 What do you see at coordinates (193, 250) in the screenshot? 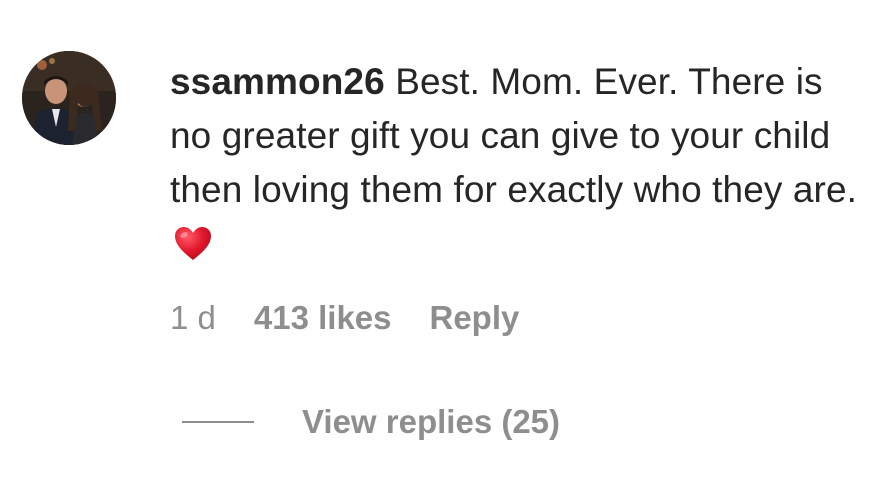
I see `red-heart-icon` at bounding box center [193, 250].